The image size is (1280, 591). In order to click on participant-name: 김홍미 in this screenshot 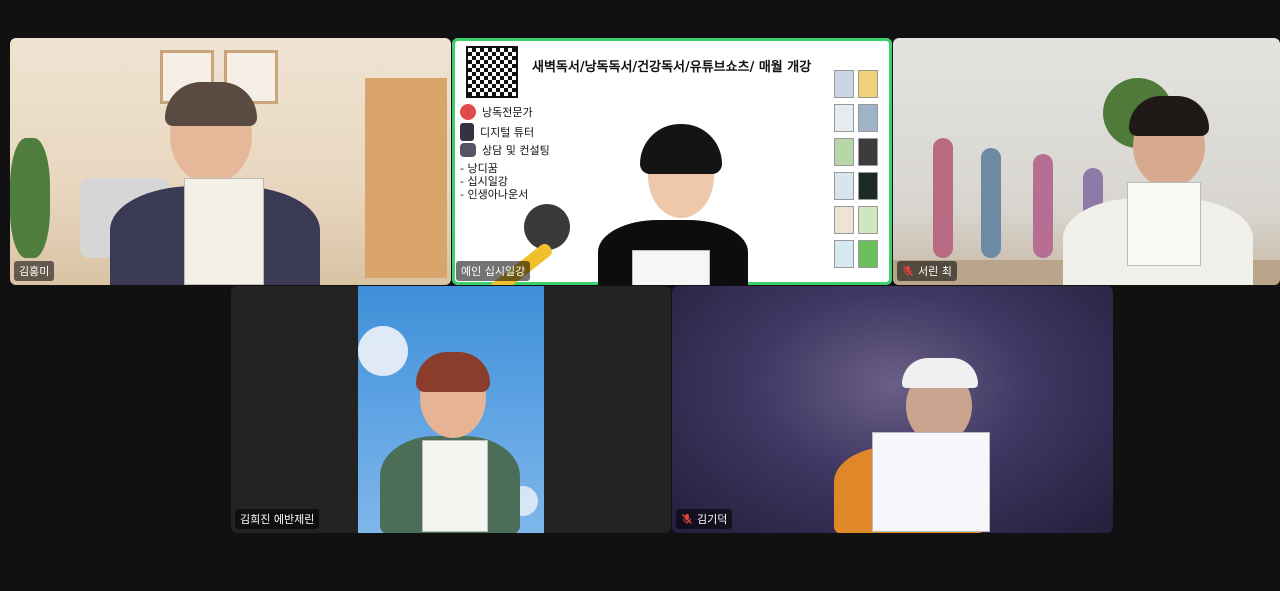, I will do `click(34, 271)`.